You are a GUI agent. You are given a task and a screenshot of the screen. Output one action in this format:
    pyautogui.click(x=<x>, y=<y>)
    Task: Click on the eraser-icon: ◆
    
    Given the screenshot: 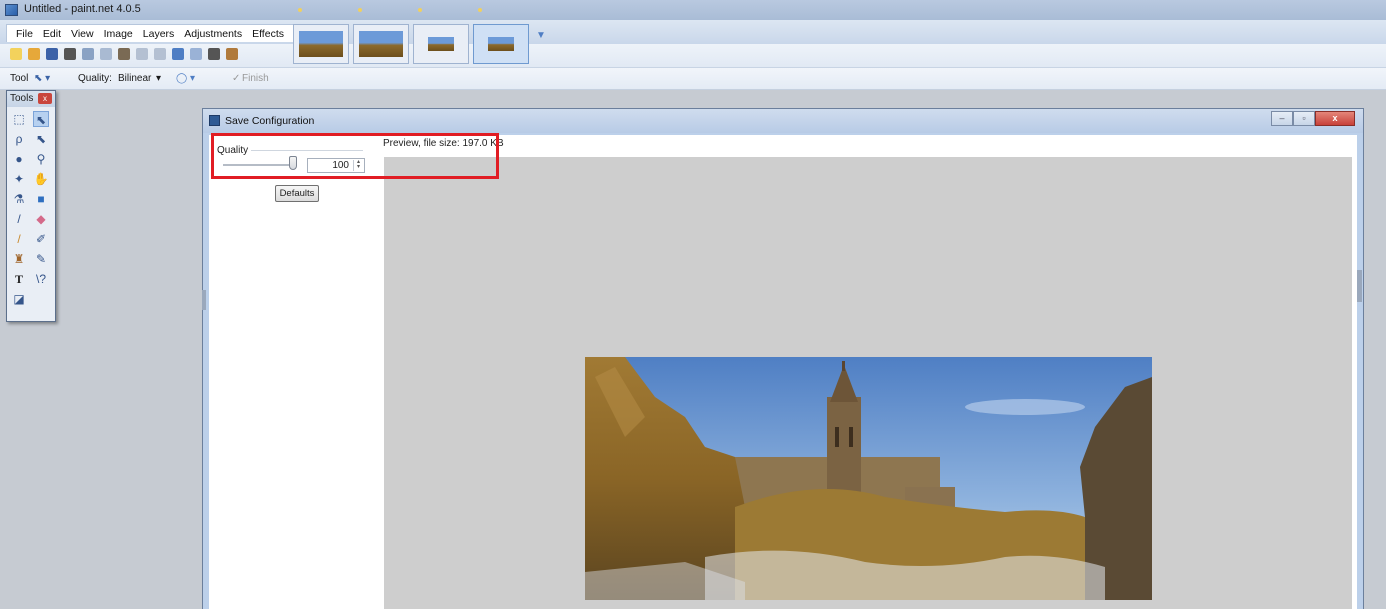 What is the action you would take?
    pyautogui.click(x=41, y=219)
    